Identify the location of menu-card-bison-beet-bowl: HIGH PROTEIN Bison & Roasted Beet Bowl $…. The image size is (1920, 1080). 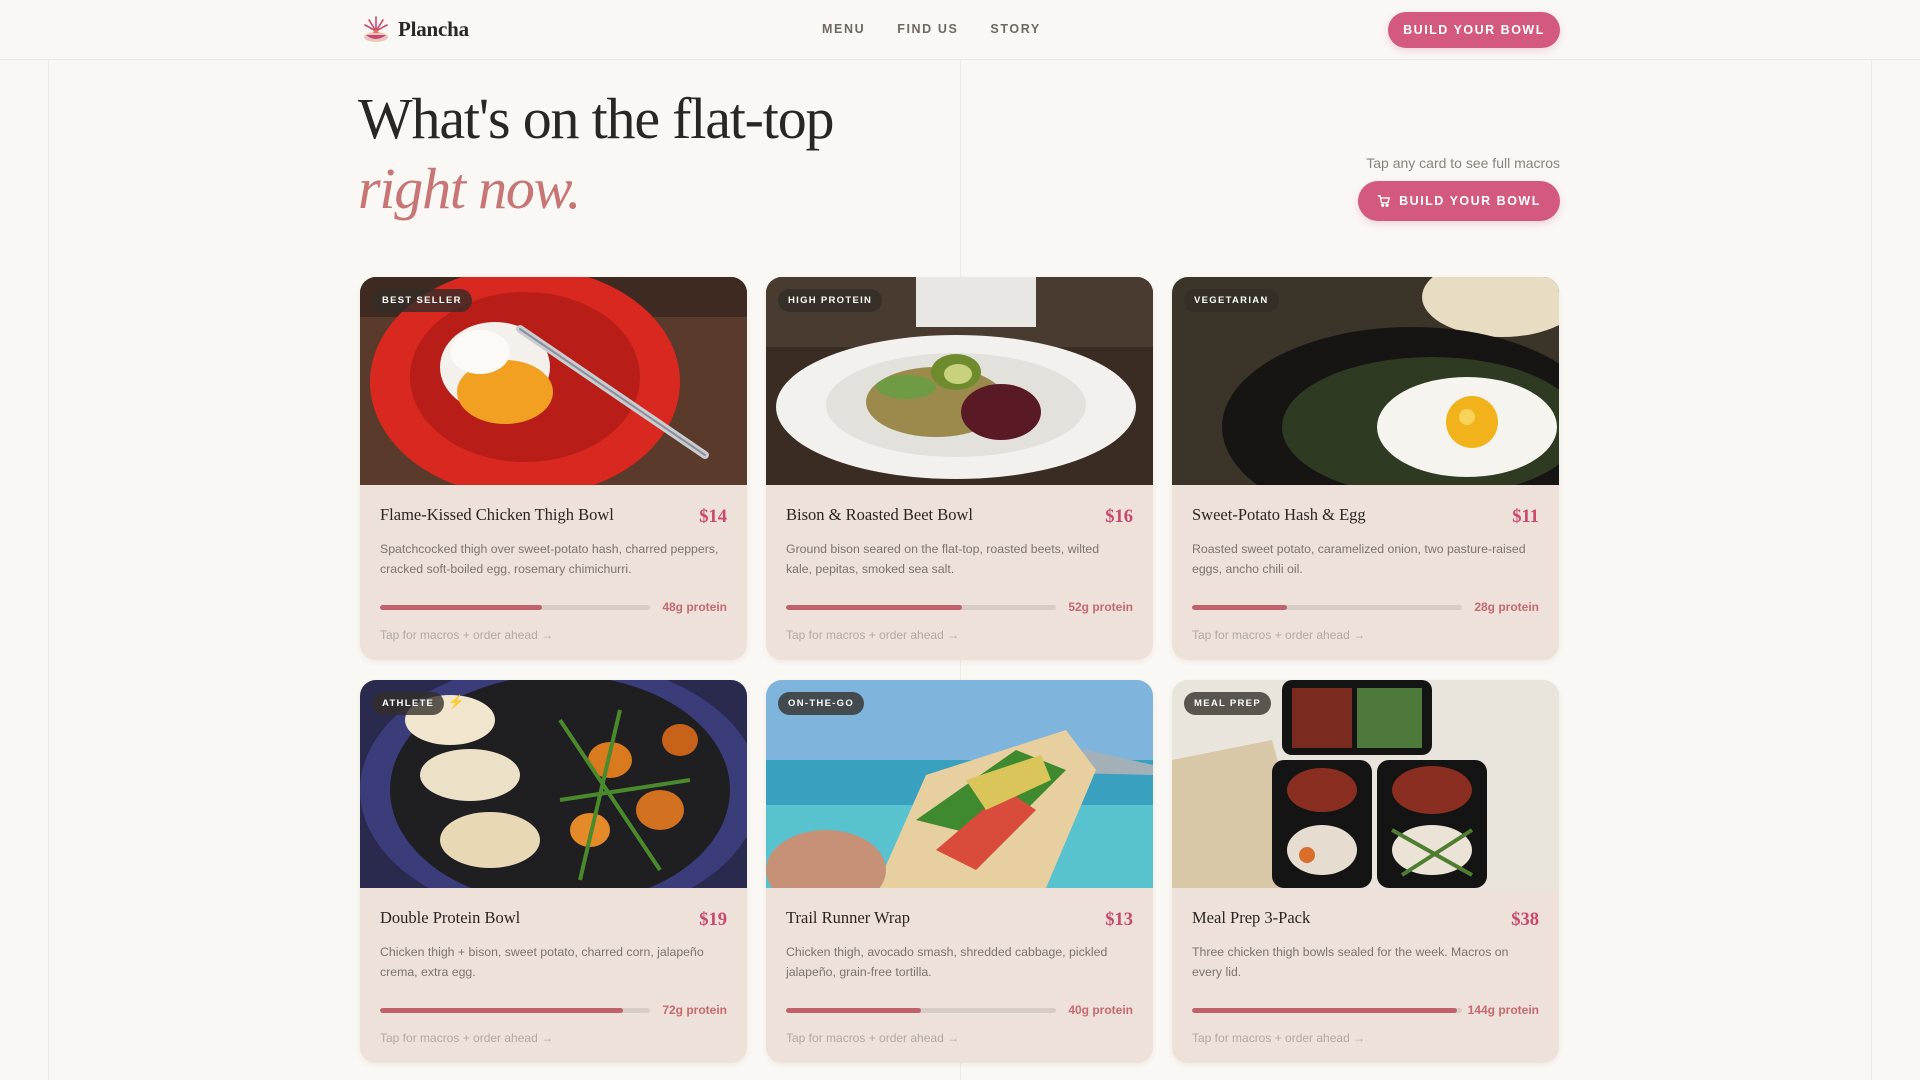
(959, 468).